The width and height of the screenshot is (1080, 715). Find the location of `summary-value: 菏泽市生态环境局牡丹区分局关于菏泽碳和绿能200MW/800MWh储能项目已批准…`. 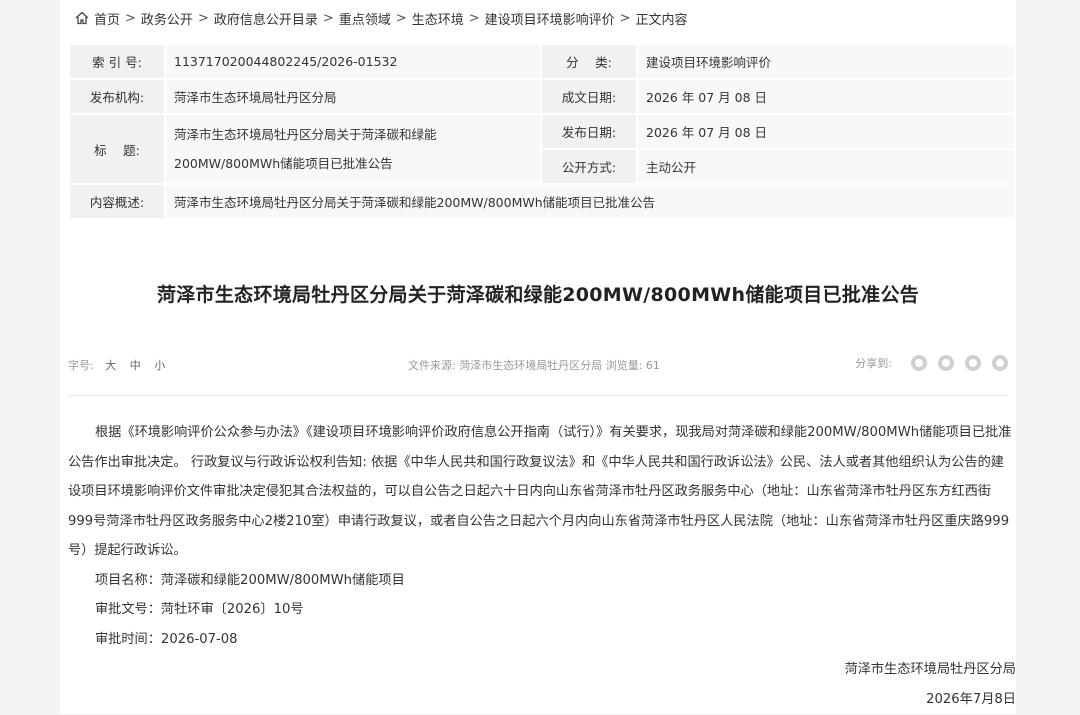

summary-value: 菏泽市生态环境局牡丹区分局关于菏泽碳和绿能200MW/800MWh储能项目已批准… is located at coordinates (590, 201).